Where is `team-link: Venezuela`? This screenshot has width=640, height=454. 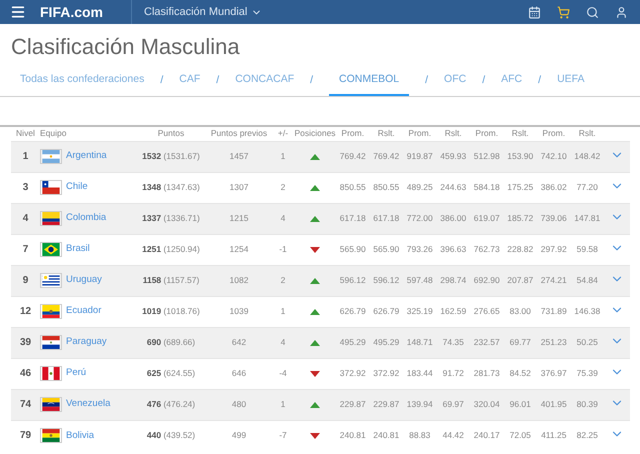
team-link: Venezuela is located at coordinates (88, 404).